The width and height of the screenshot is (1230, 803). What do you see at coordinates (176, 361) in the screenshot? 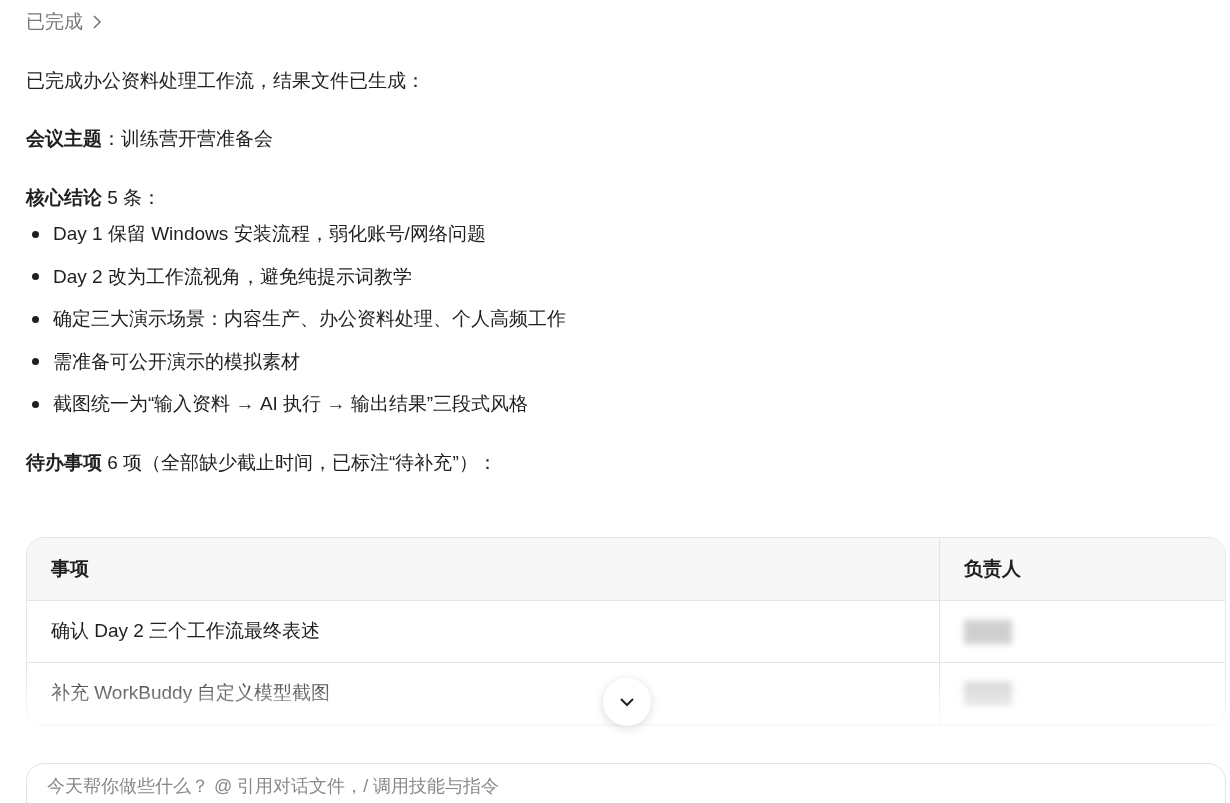
I see `conclusion-item: 需准备可公开演示的模拟素材` at bounding box center [176, 361].